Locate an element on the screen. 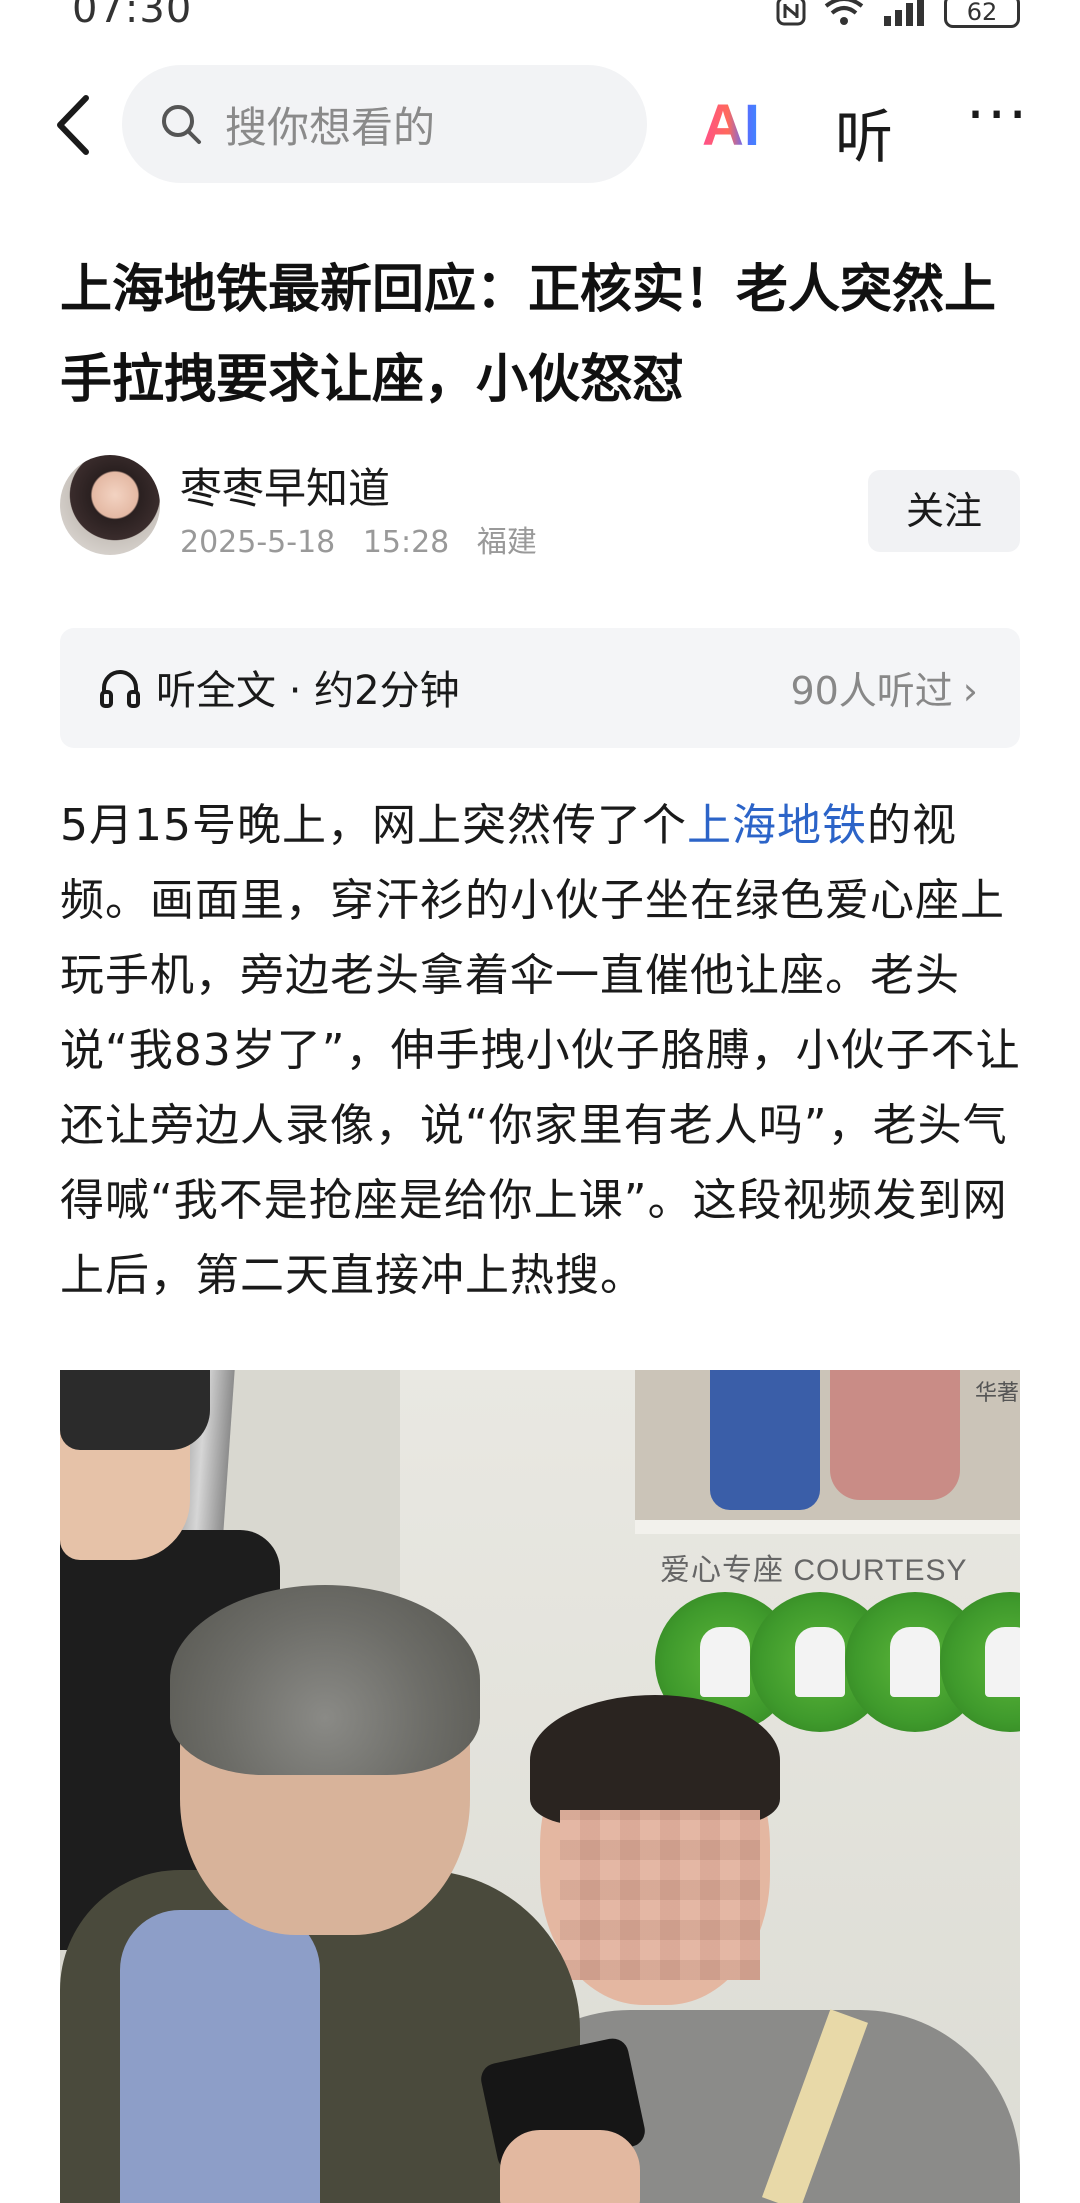 The height and width of the screenshot is (2203, 1080). ad-panel is located at coordinates (827, 1452).